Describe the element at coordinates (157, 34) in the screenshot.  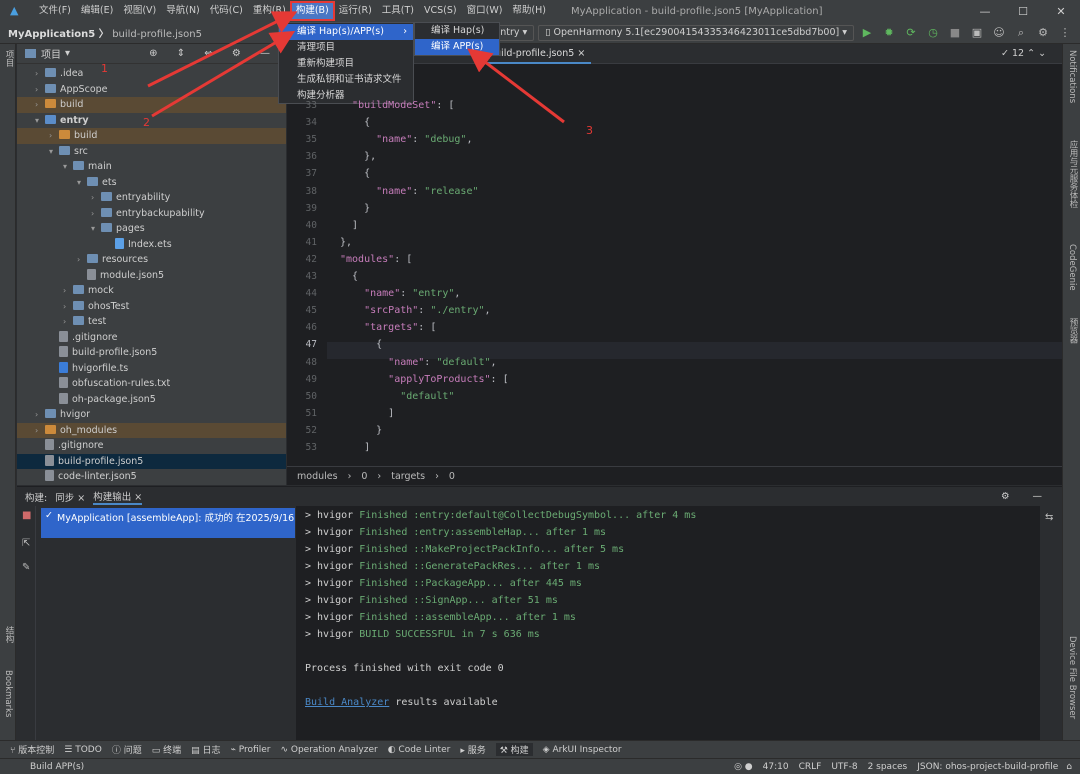
I see `crumb-file: build-profile.json5` at that location.